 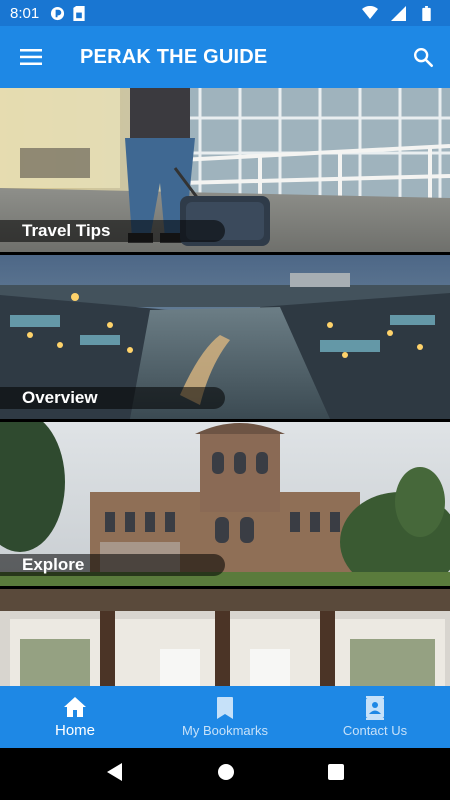 I want to click on wifi-icon, so click(x=370, y=13).